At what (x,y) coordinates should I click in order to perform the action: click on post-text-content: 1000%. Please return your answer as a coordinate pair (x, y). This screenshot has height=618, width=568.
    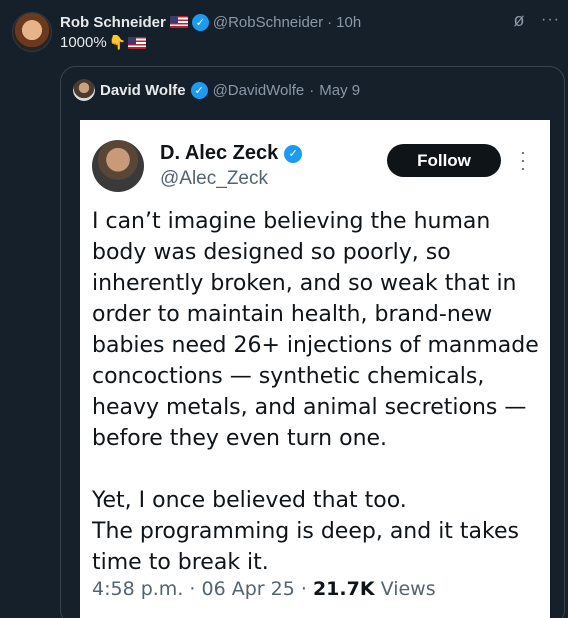
    Looking at the image, I should click on (83, 42).